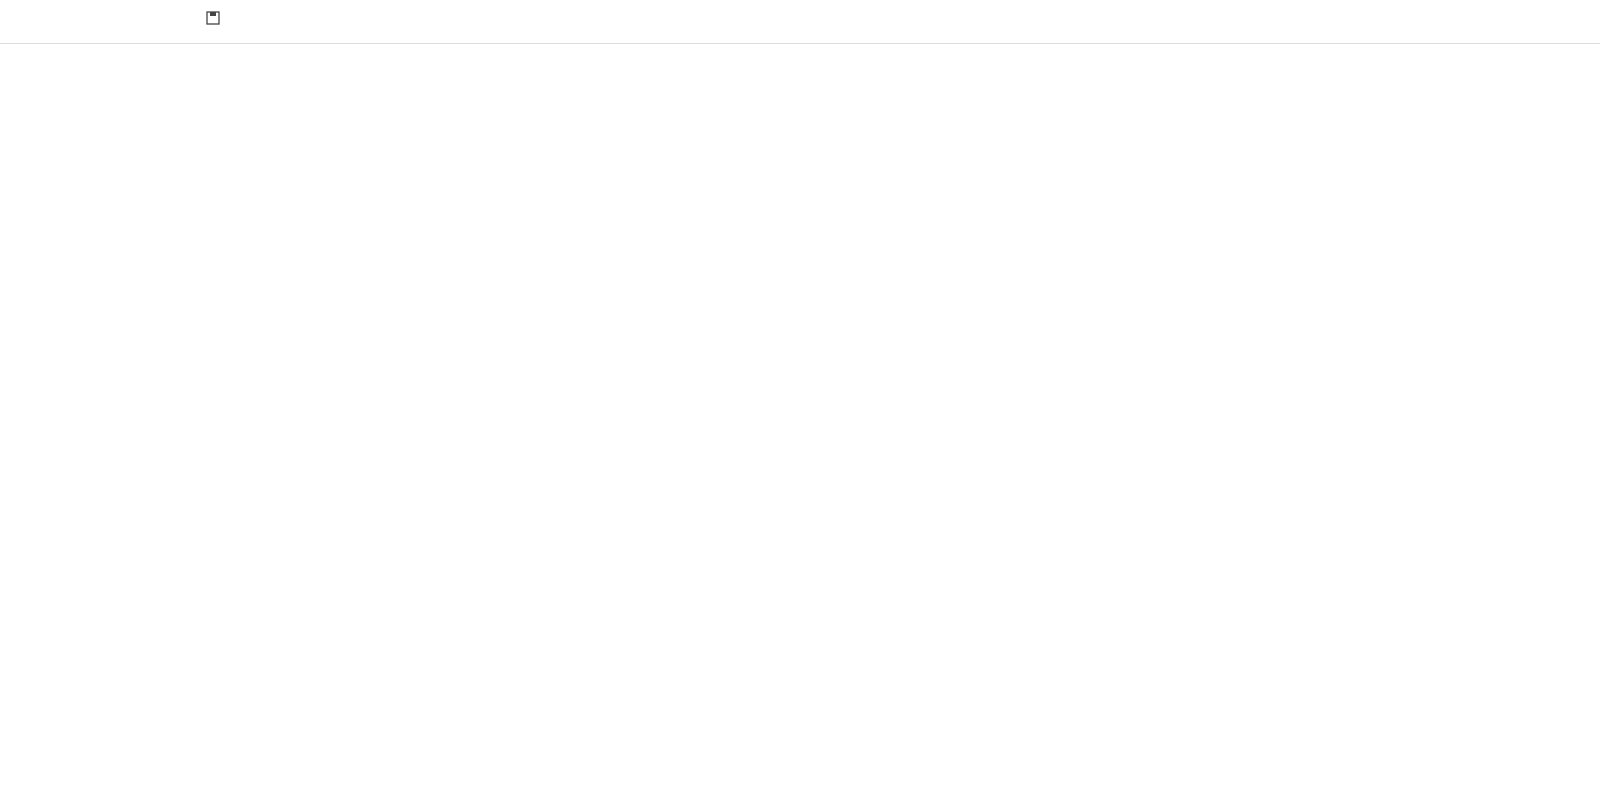 The width and height of the screenshot is (1600, 787). I want to click on header, so click(800, 22).